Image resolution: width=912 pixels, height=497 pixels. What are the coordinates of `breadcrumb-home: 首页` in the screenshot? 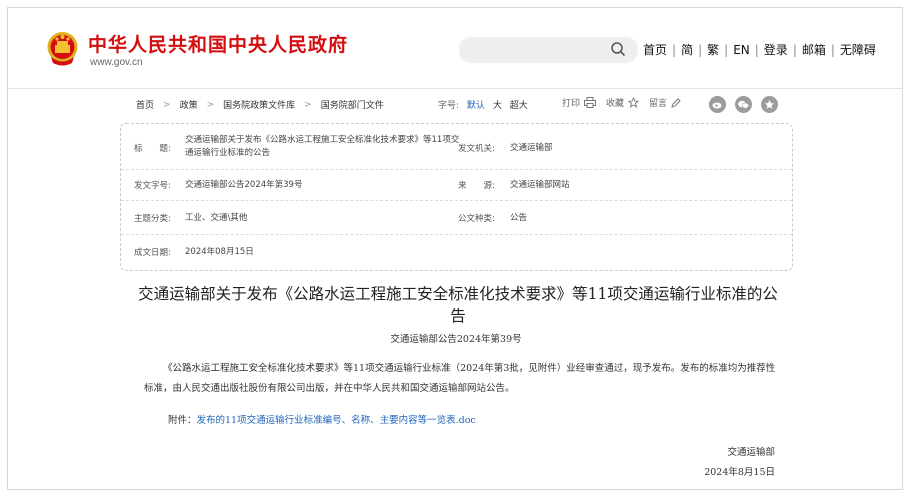 It's located at (145, 104).